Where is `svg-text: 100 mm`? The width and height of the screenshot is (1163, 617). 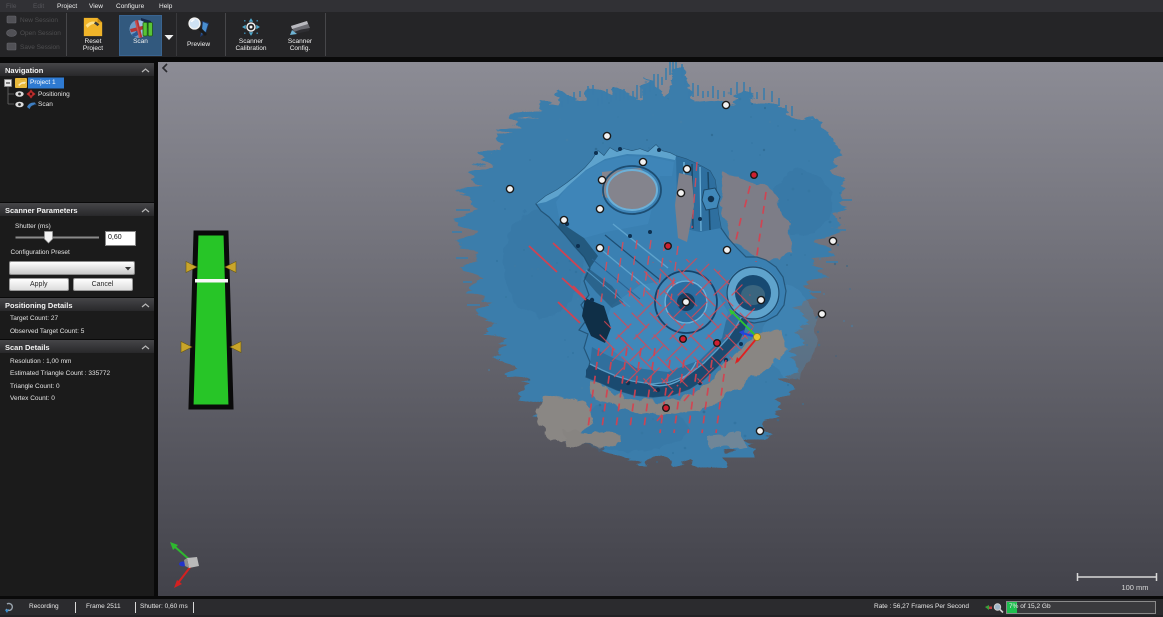
svg-text: 100 mm is located at coordinates (1134, 587).